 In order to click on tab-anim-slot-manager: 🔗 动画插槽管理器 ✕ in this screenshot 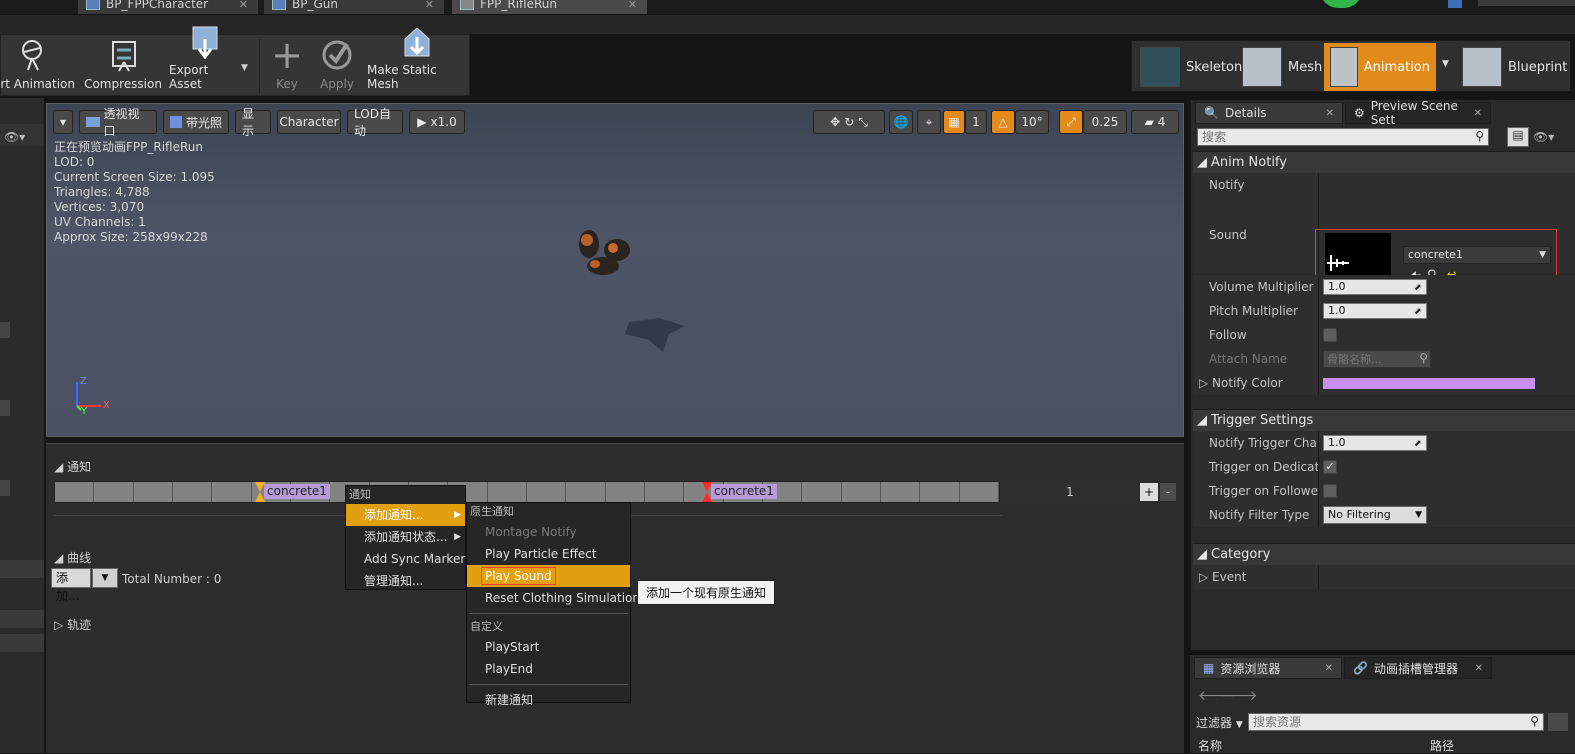, I will do `click(1418, 668)`.